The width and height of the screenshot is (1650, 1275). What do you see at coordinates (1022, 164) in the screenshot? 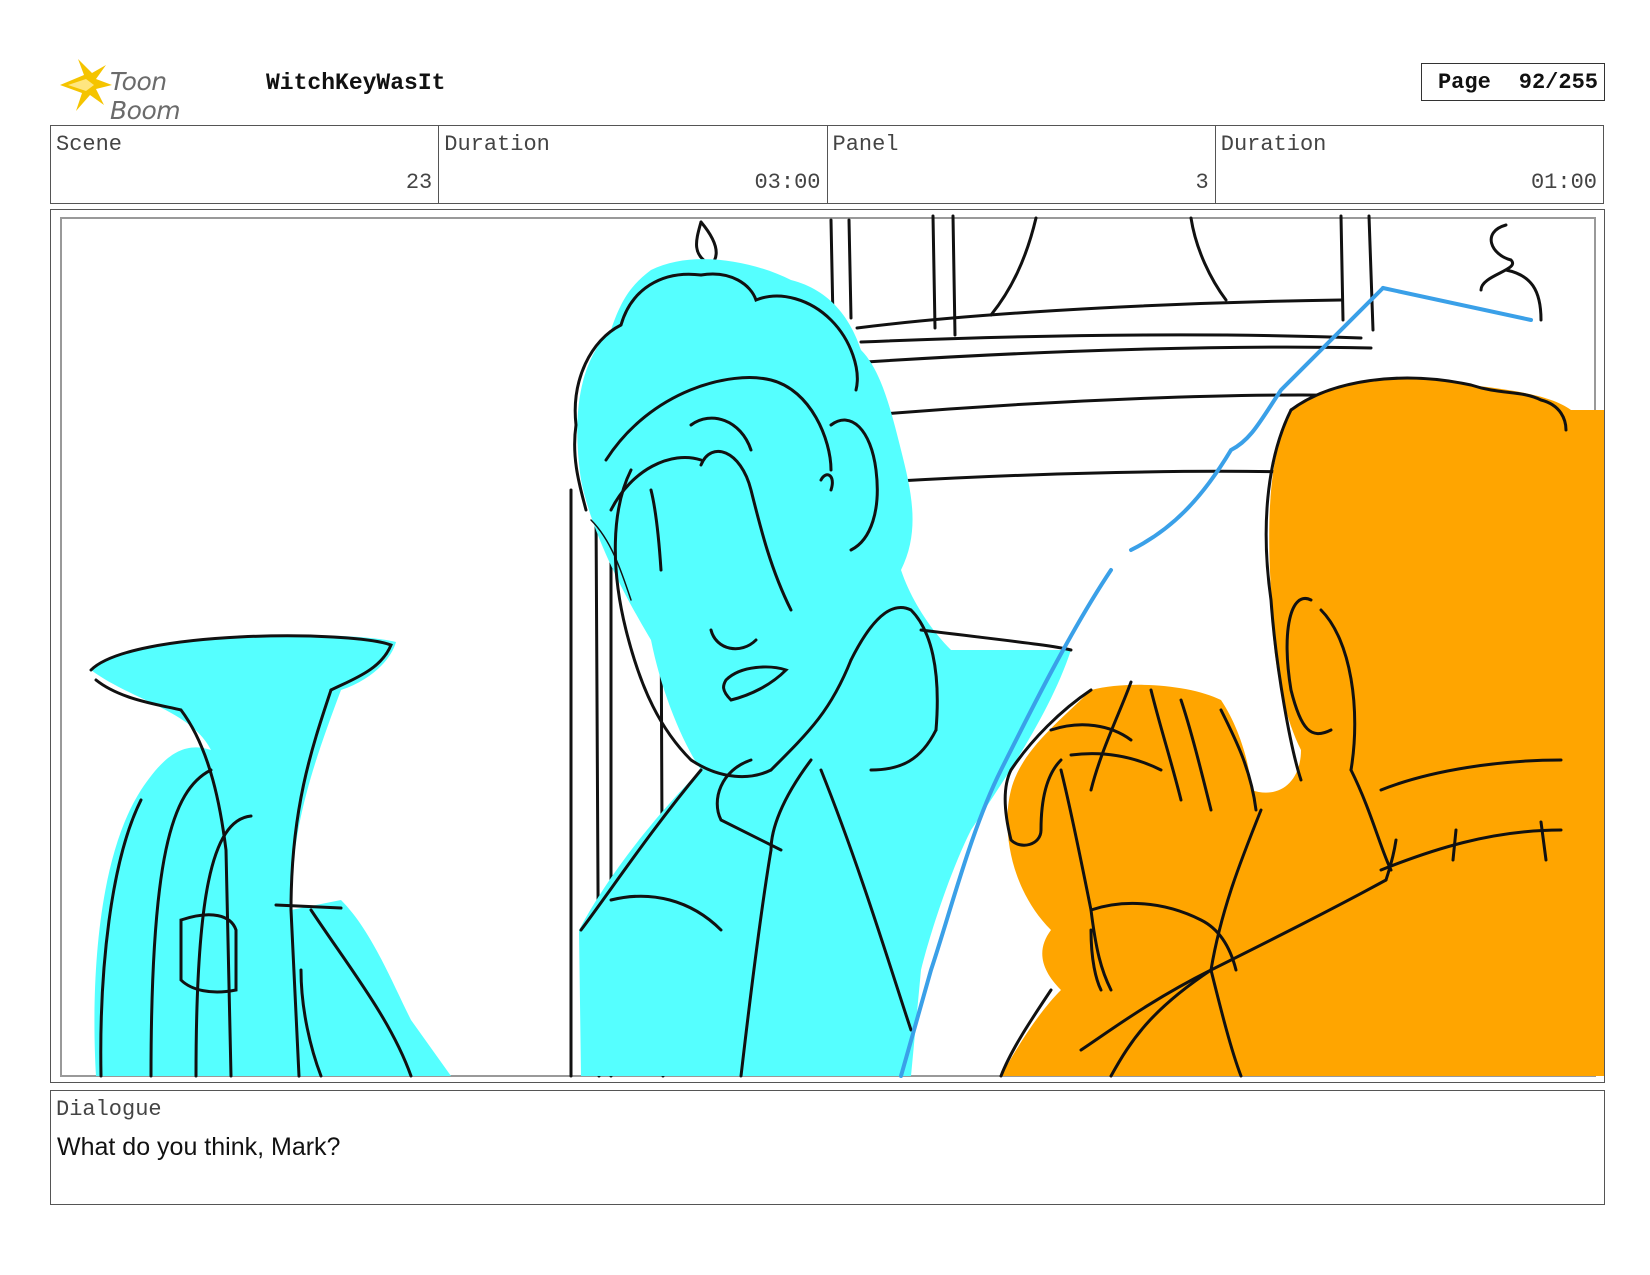
I see `panel-cell: Panel 3` at bounding box center [1022, 164].